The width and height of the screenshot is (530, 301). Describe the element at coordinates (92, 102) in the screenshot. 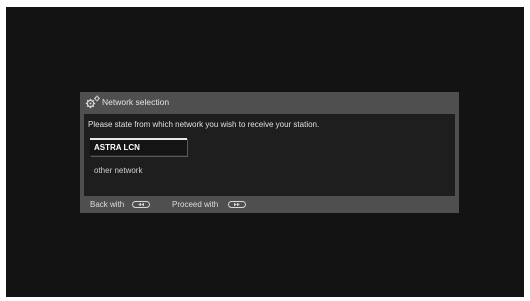

I see `gear-icon` at that location.